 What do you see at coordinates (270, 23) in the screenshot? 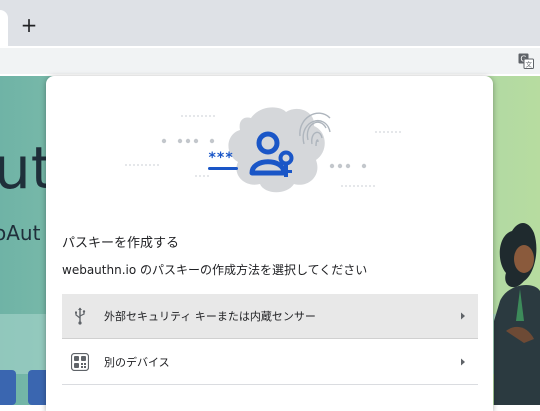
I see `tab-strip: +` at bounding box center [270, 23].